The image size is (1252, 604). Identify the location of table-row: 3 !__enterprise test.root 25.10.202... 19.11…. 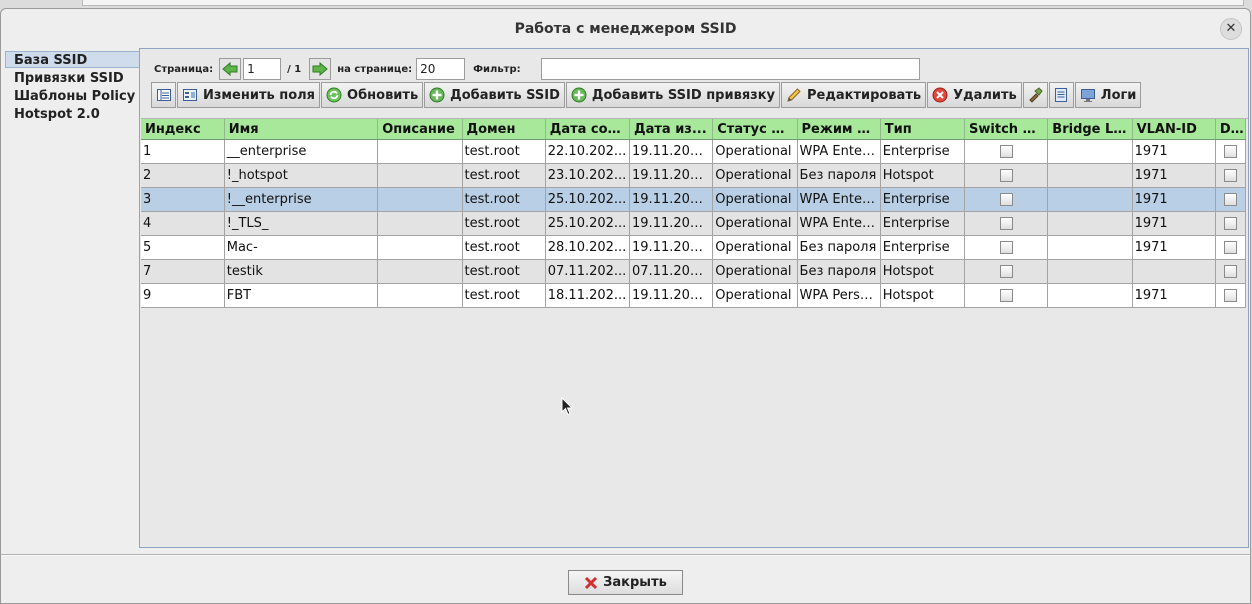
(694, 199).